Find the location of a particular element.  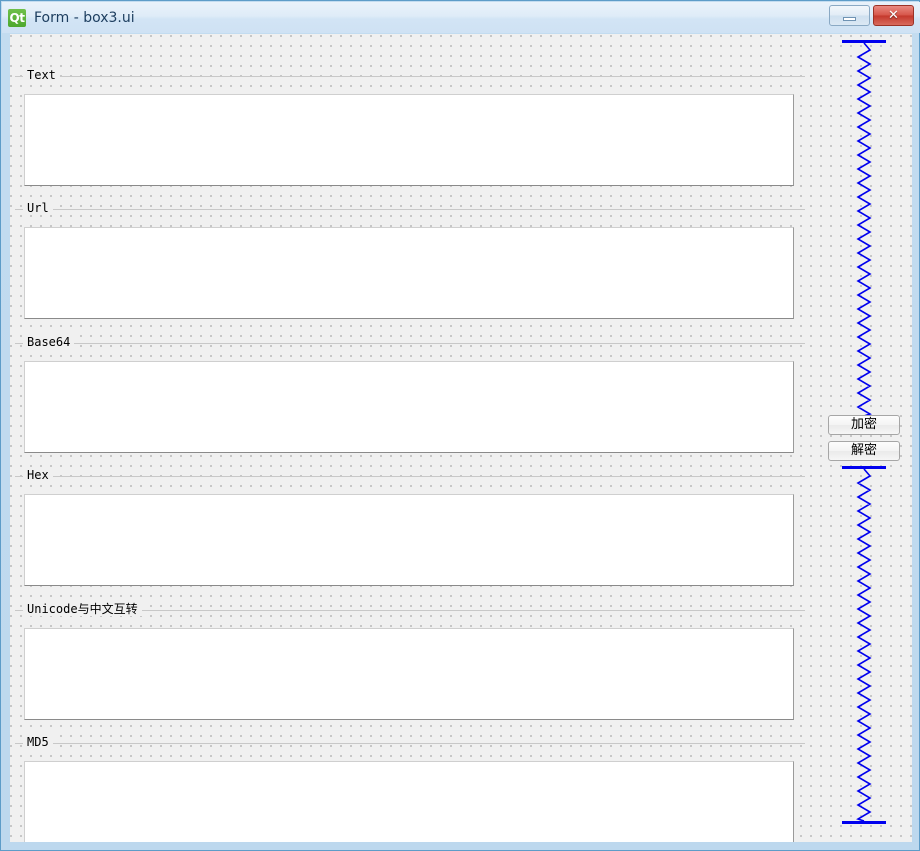

title-bar: Qt Form - box3.ui ✕ is located at coordinates (461, 17).